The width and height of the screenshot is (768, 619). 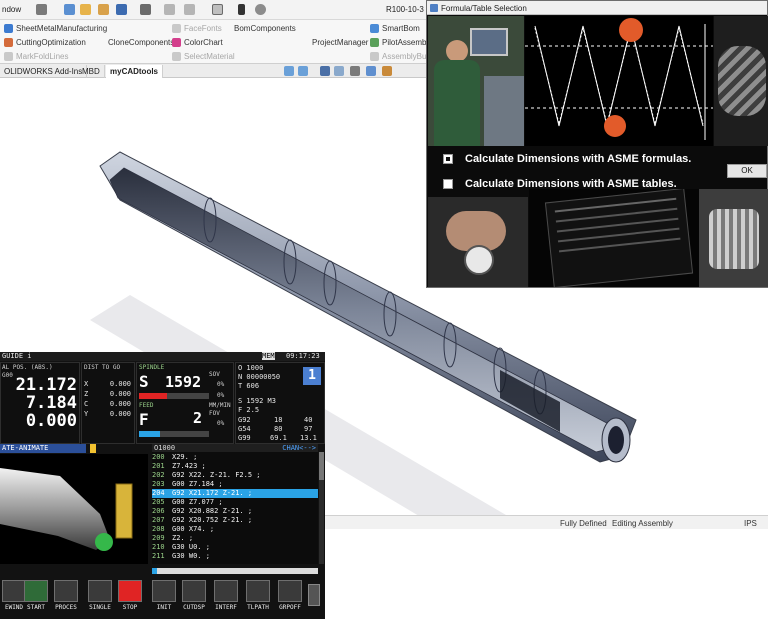 I want to click on print-icon, so click(x=145, y=9).